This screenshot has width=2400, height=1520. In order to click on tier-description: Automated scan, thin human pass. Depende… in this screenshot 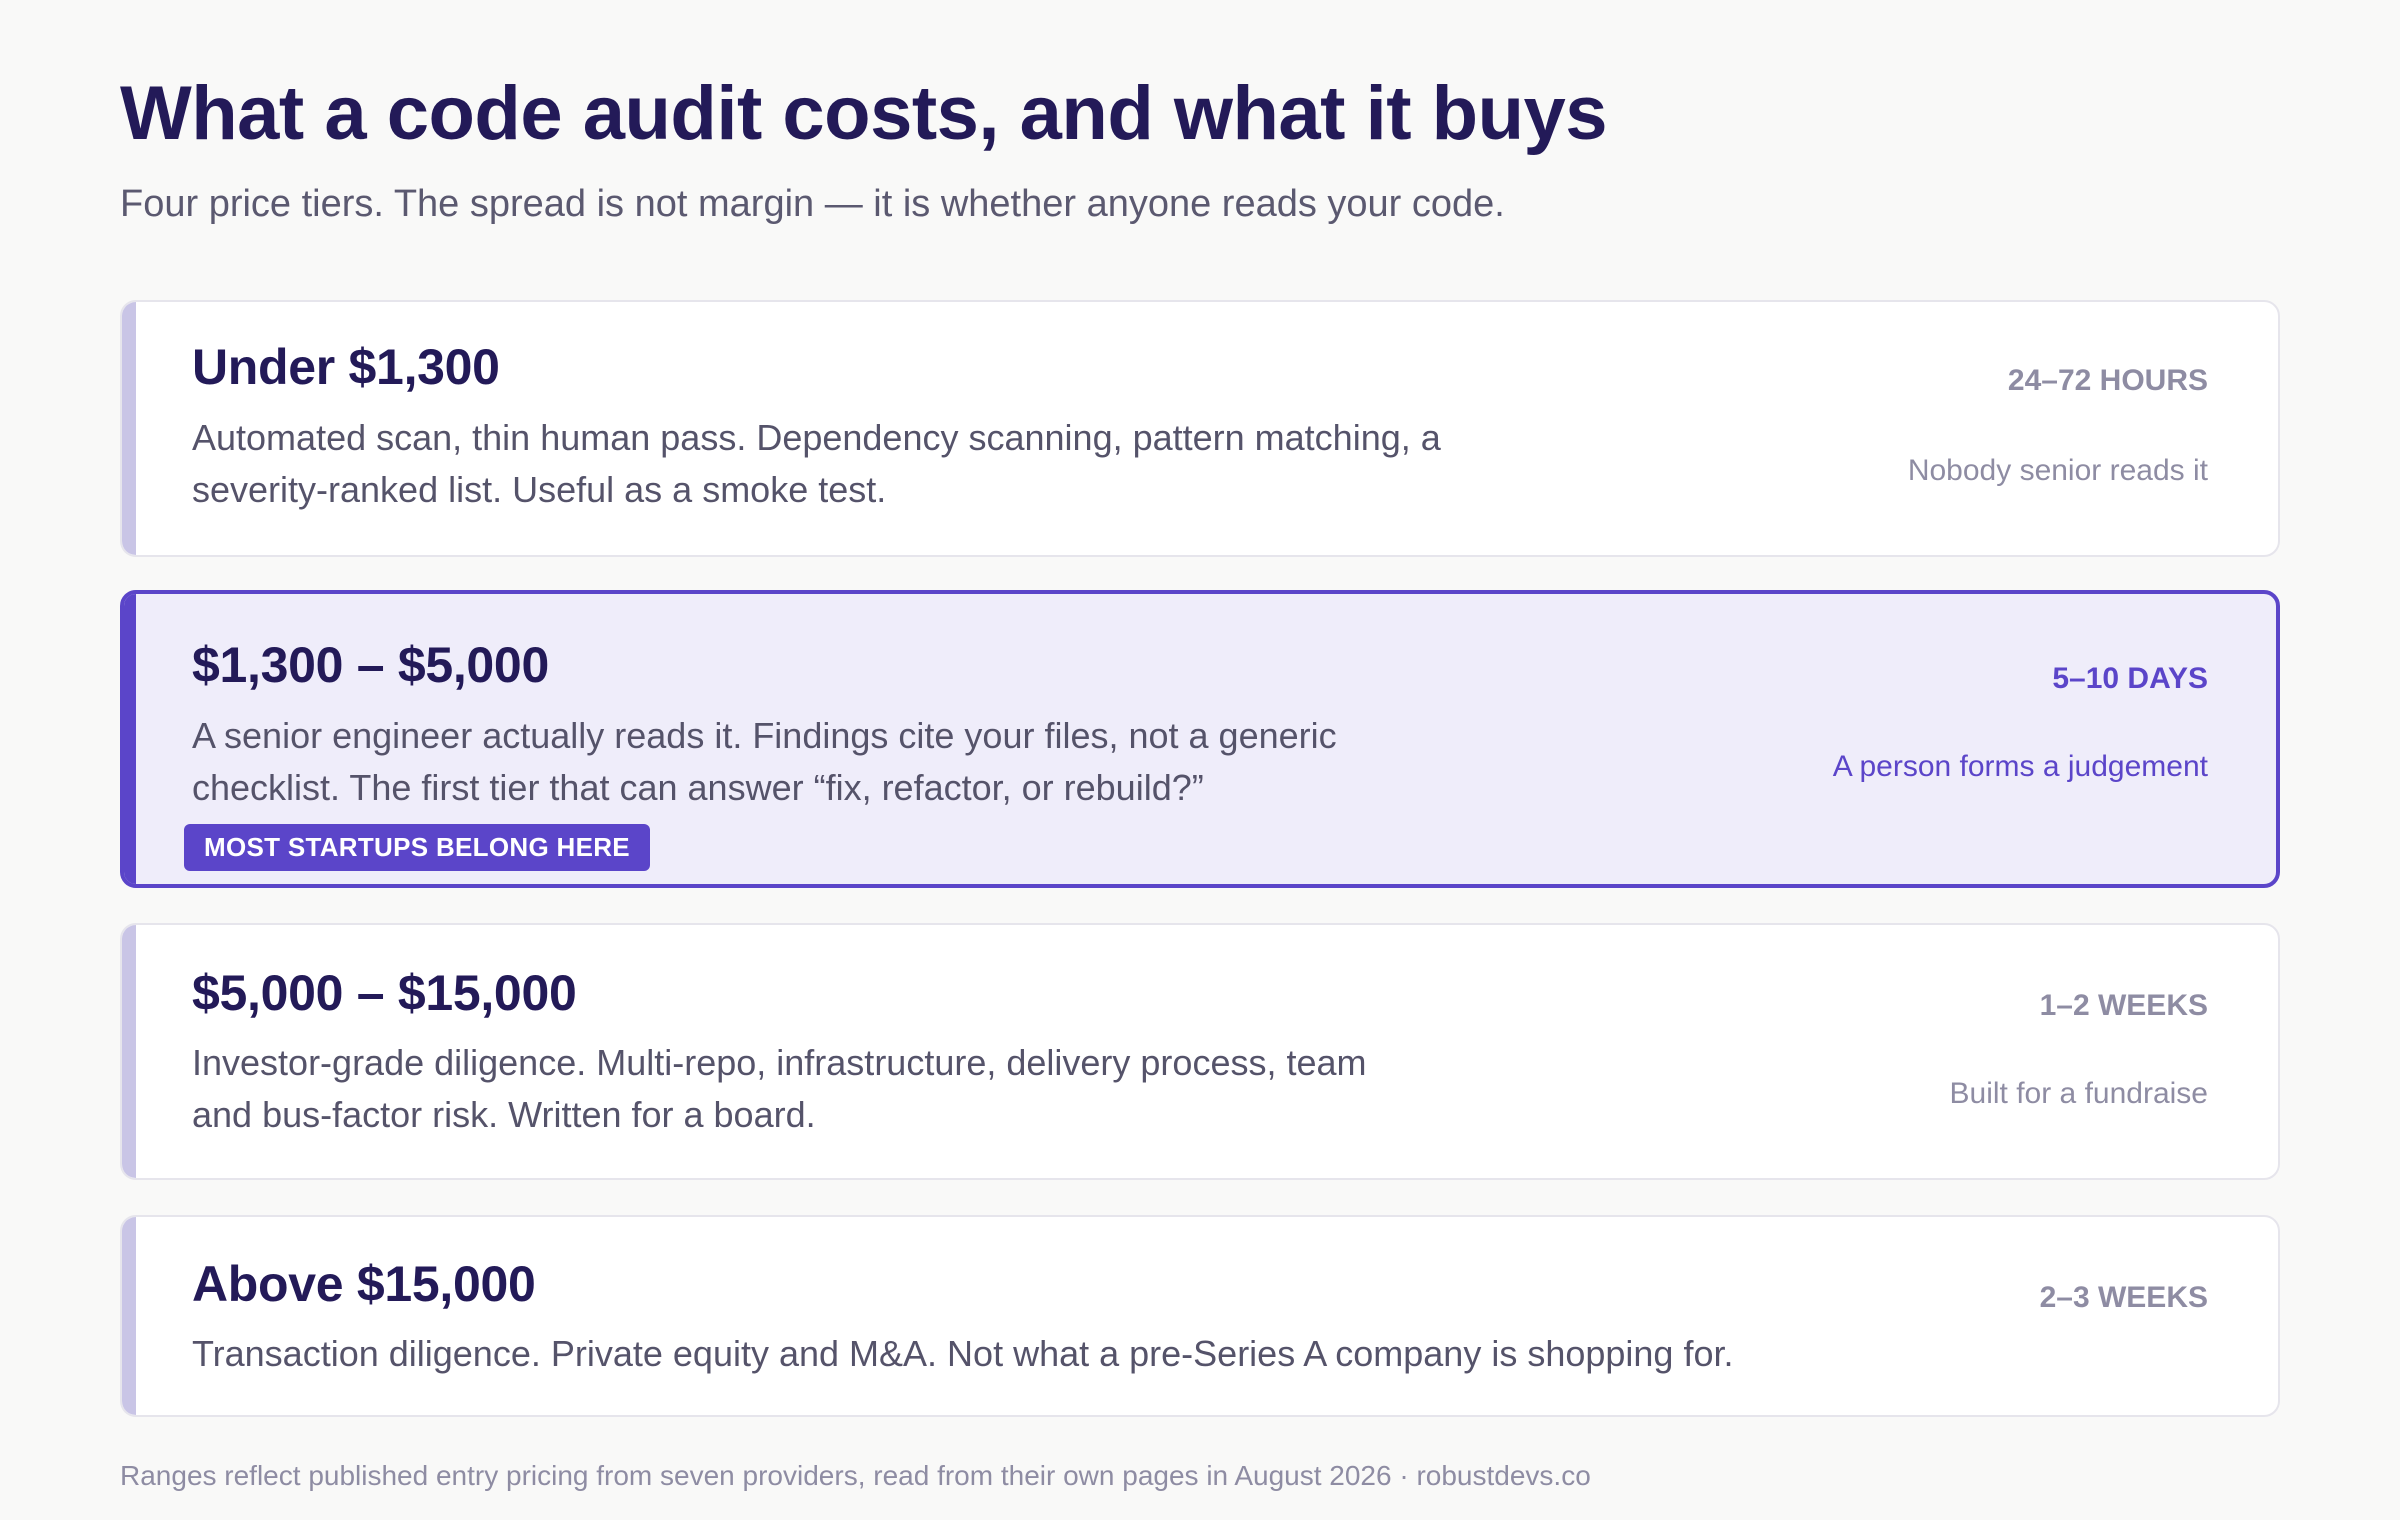, I will do `click(816, 463)`.